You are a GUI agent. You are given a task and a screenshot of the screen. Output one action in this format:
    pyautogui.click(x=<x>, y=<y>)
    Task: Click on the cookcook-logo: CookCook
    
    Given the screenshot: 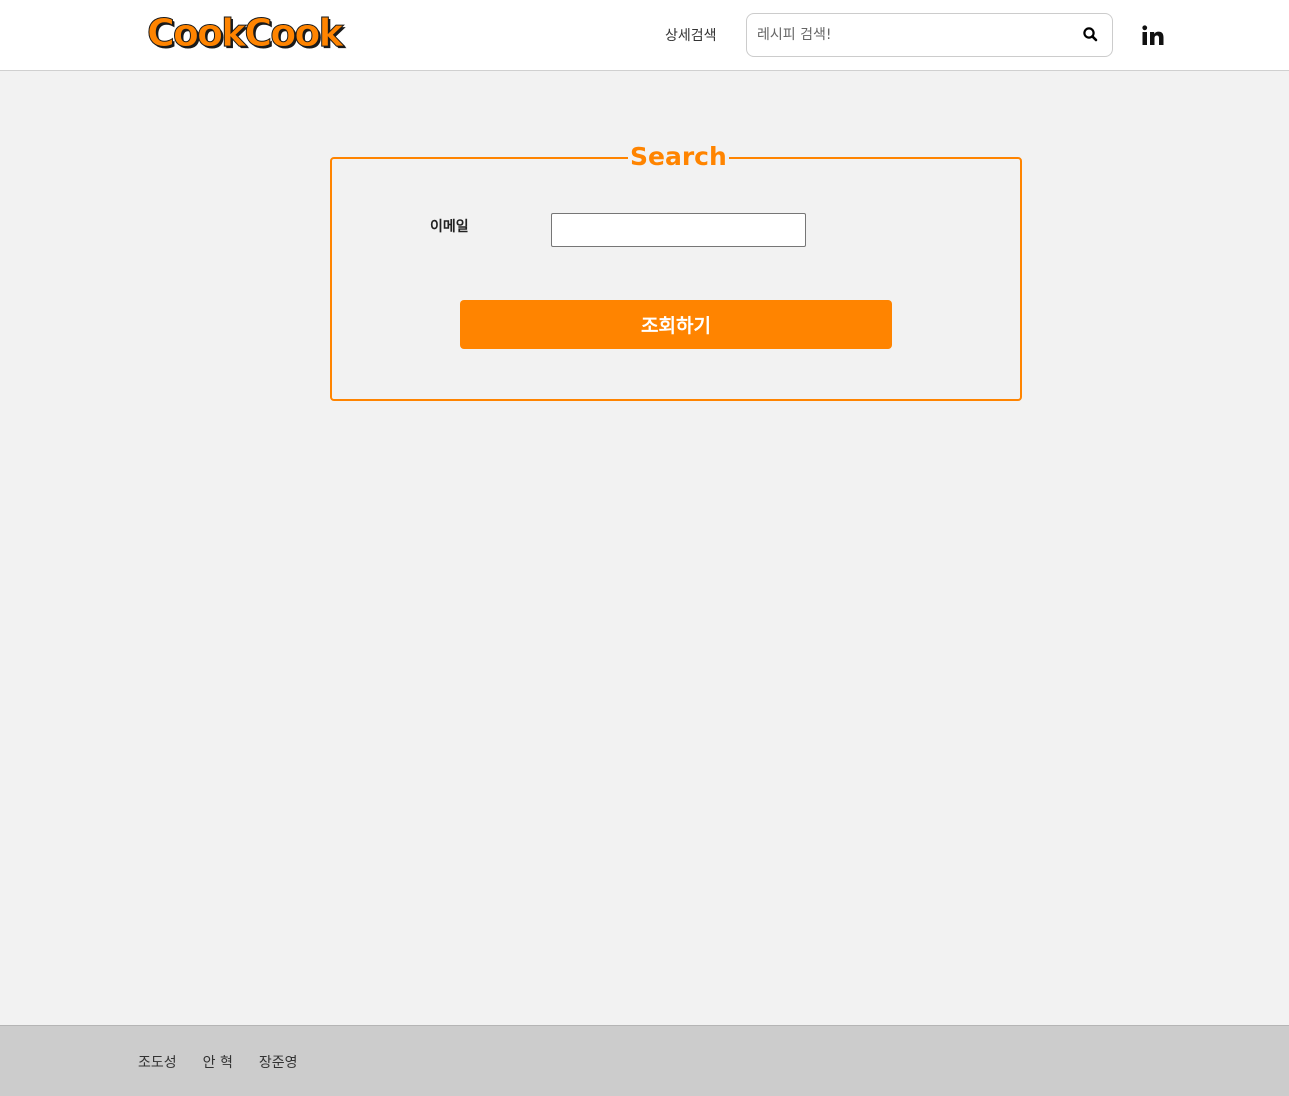 What is the action you would take?
    pyautogui.click(x=246, y=33)
    